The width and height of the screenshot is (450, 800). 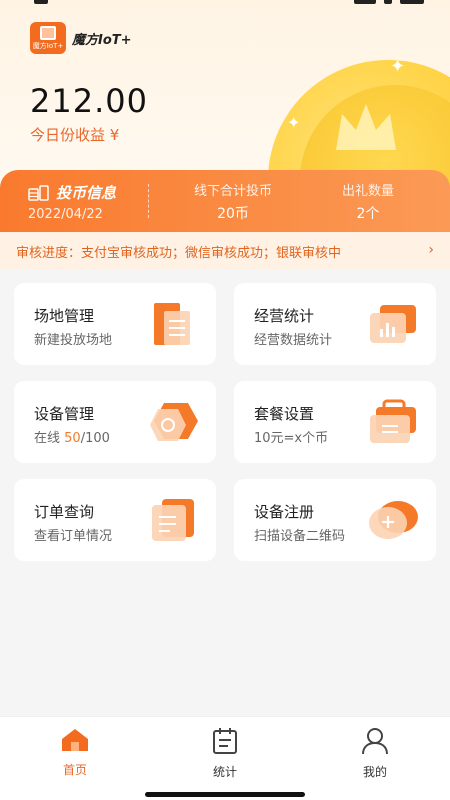 What do you see at coordinates (64, 316) in the screenshot?
I see `card-title: 场地管理` at bounding box center [64, 316].